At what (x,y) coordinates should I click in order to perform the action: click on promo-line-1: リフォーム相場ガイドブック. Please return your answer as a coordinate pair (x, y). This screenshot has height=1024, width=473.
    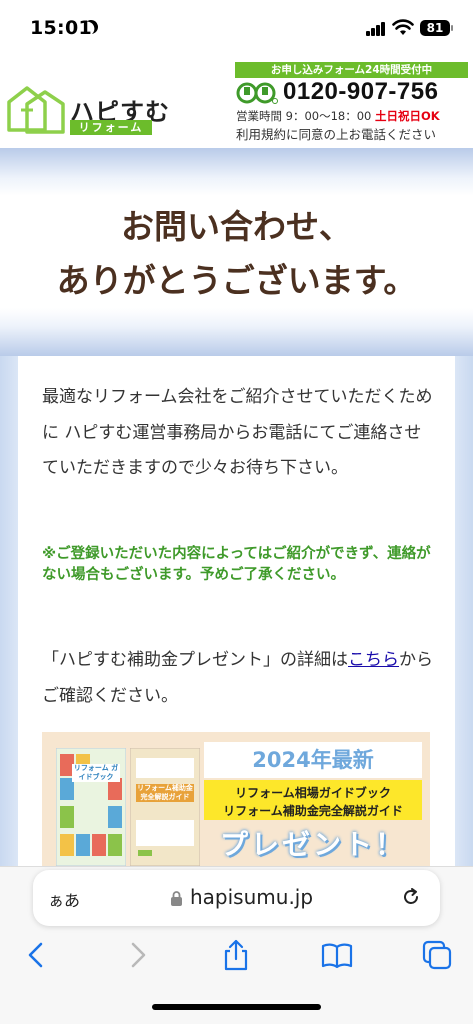
    Looking at the image, I should click on (313, 793).